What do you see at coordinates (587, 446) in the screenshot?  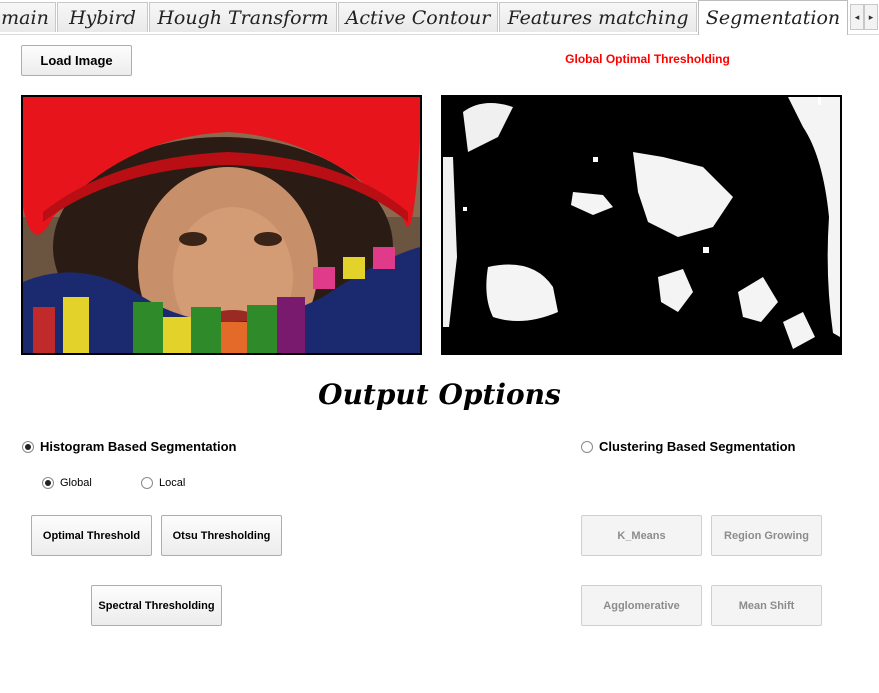 I see `clustering-radio-circle` at bounding box center [587, 446].